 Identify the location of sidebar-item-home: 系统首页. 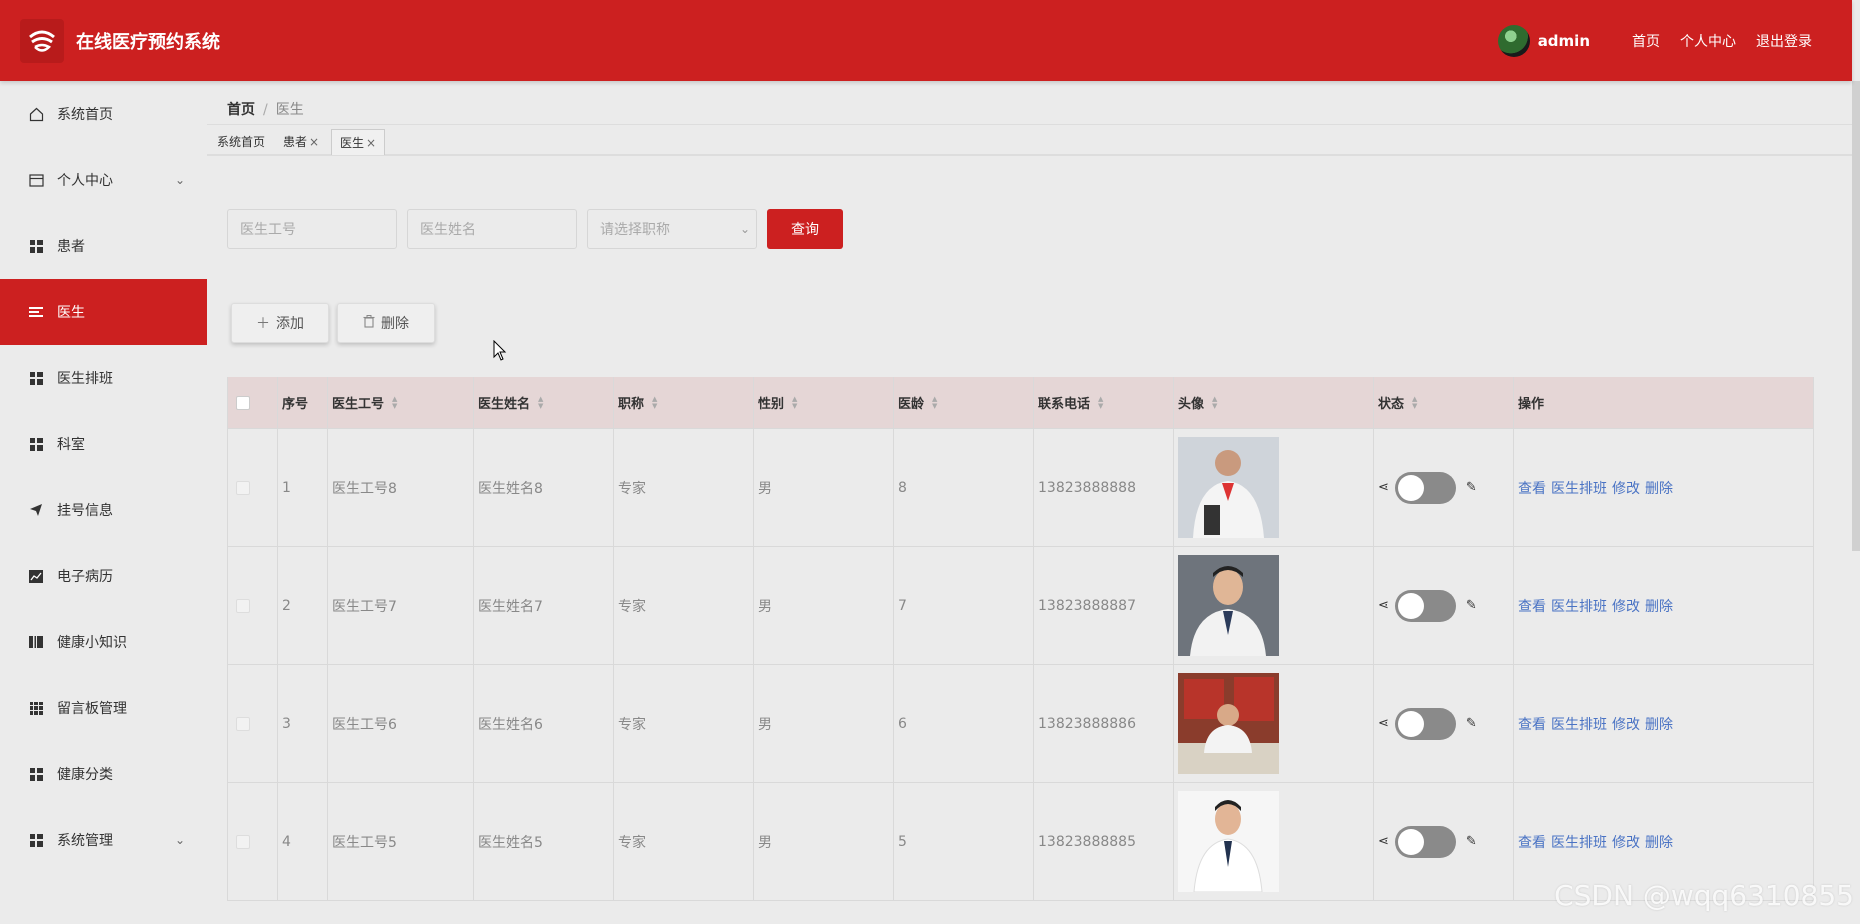
(103, 114).